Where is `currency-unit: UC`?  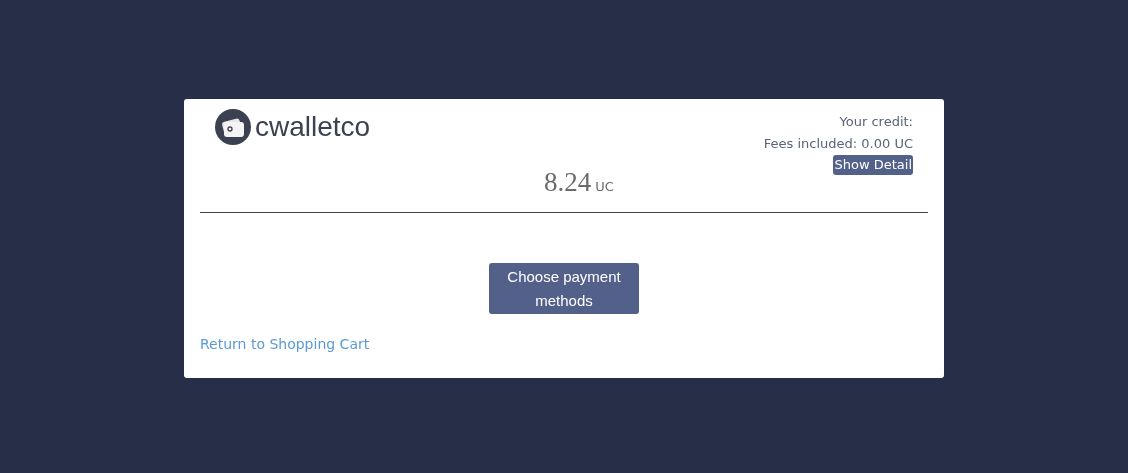 currency-unit: UC is located at coordinates (604, 186).